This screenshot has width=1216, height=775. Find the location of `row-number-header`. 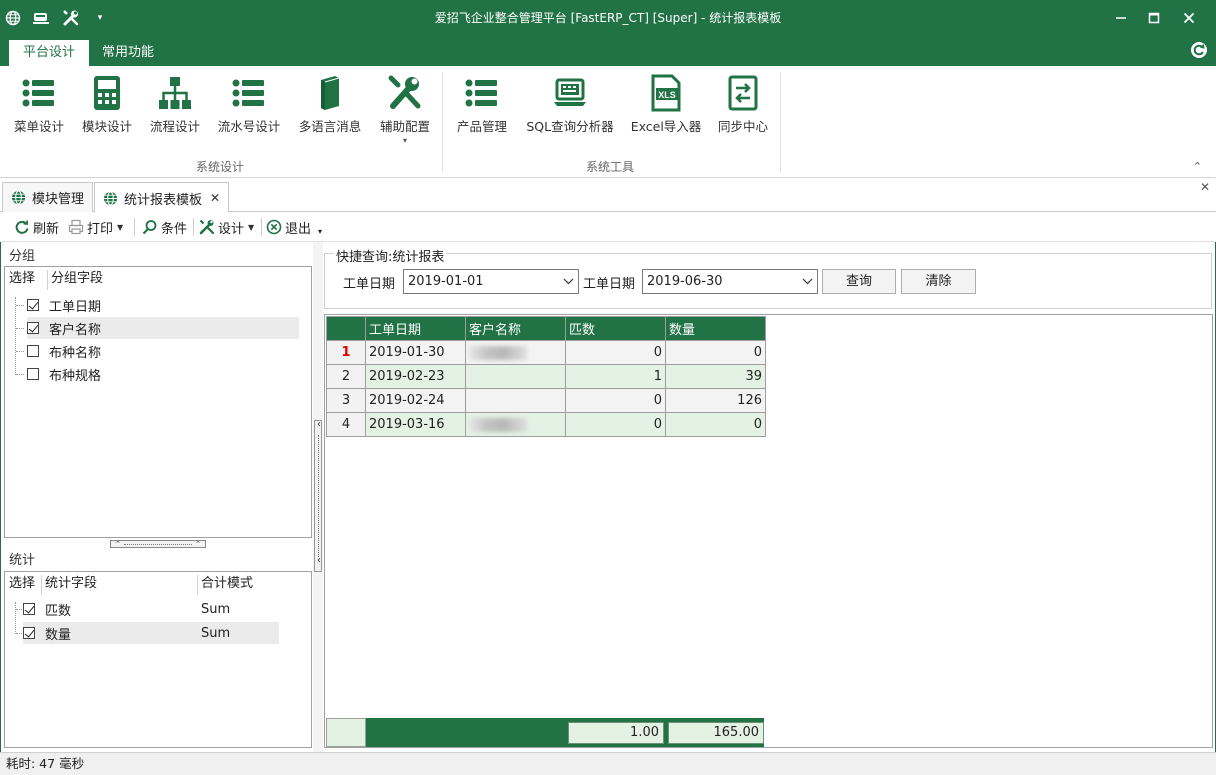

row-number-header is located at coordinates (346, 328).